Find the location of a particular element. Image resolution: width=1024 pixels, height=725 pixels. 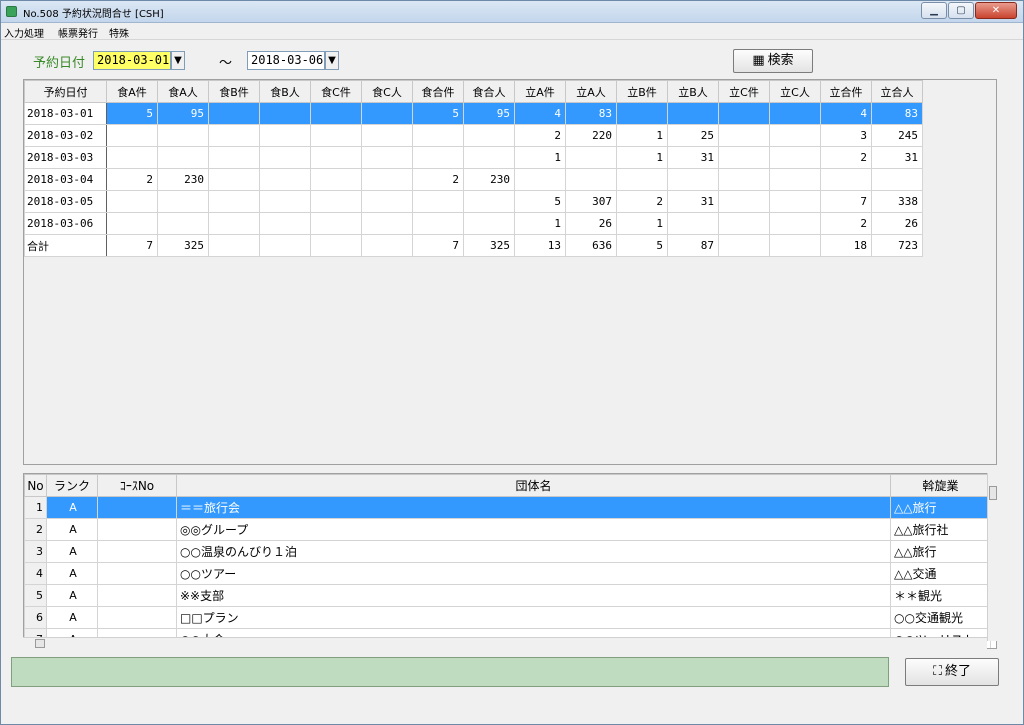

list-item: 5 A ※※支部 ＊＊観光 is located at coordinates (507, 595).